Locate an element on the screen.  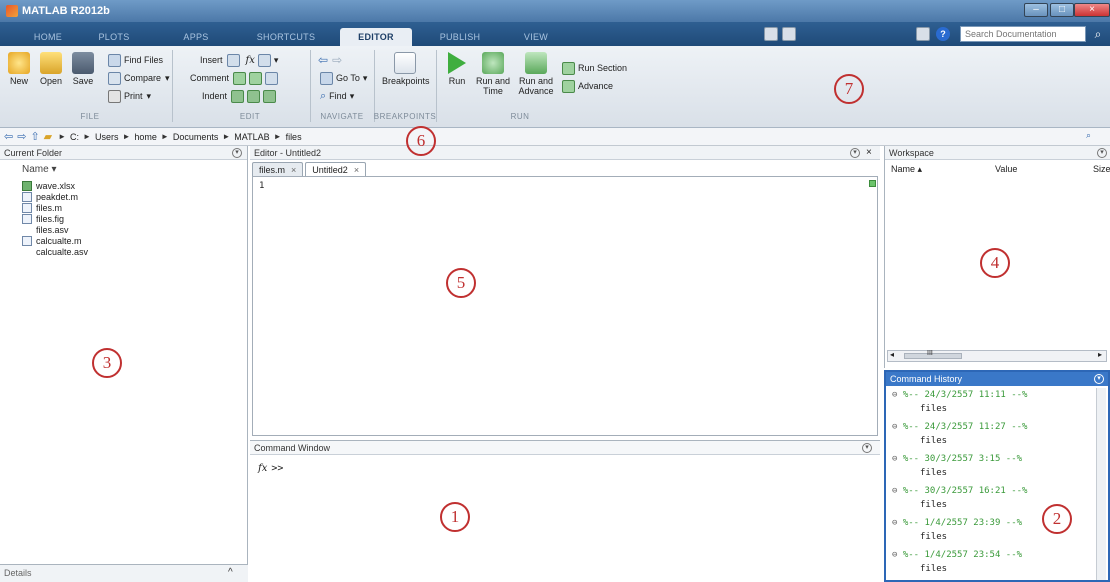
compare-button: Compare ▾ is located at coordinates (139, 78).